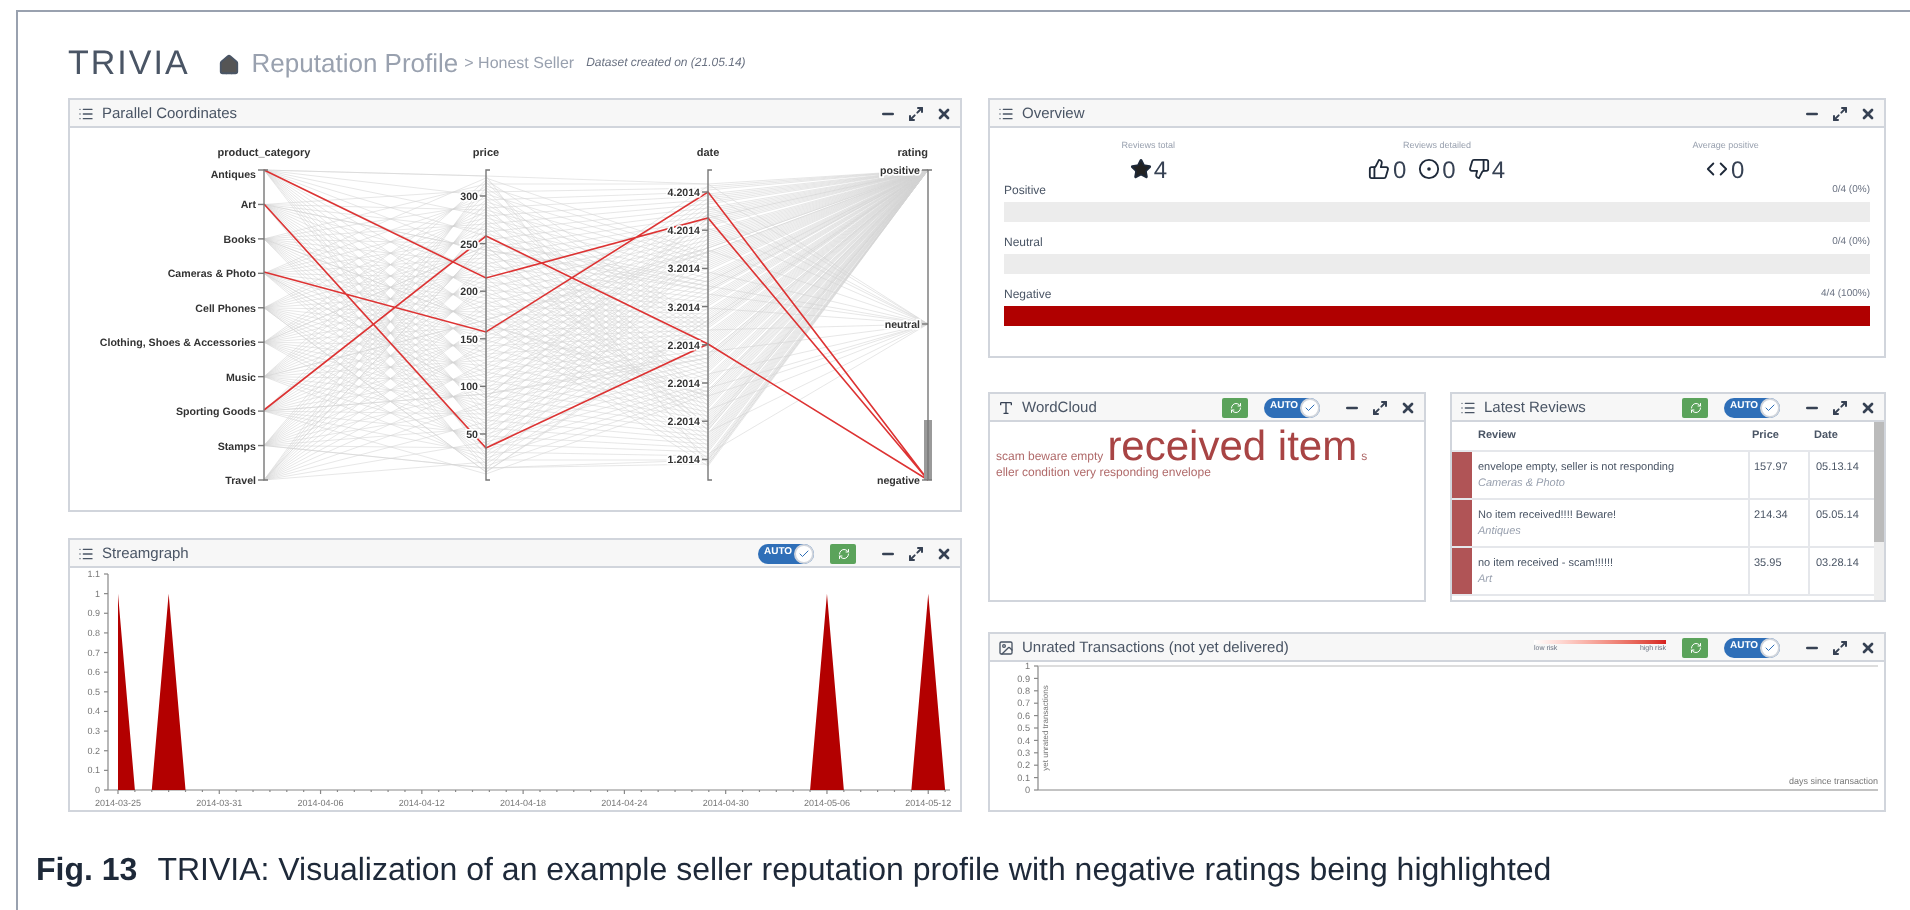 The width and height of the screenshot is (1910, 910). What do you see at coordinates (1006, 407) in the screenshot?
I see `text-icon` at bounding box center [1006, 407].